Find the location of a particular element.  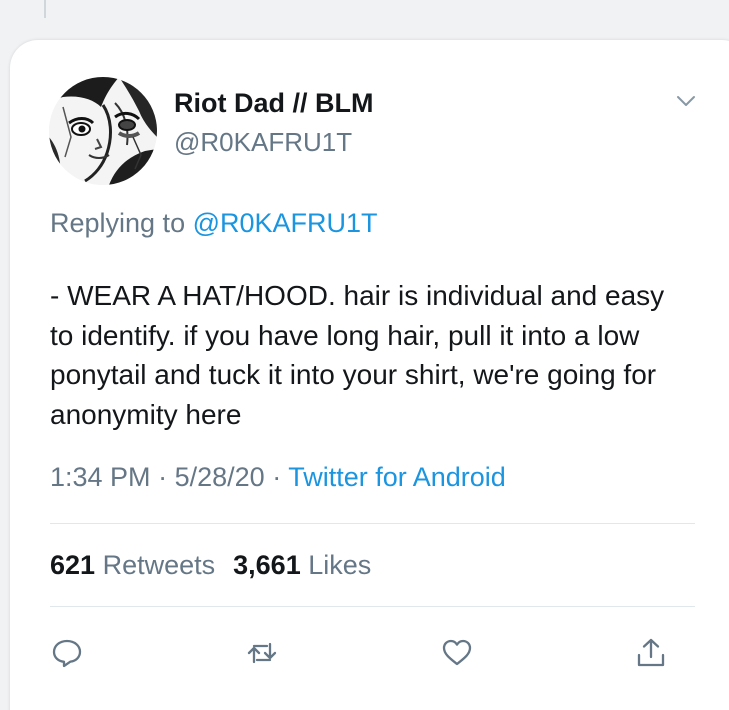

replying-to-mention: @R0KAFRU1T is located at coordinates (285, 223).